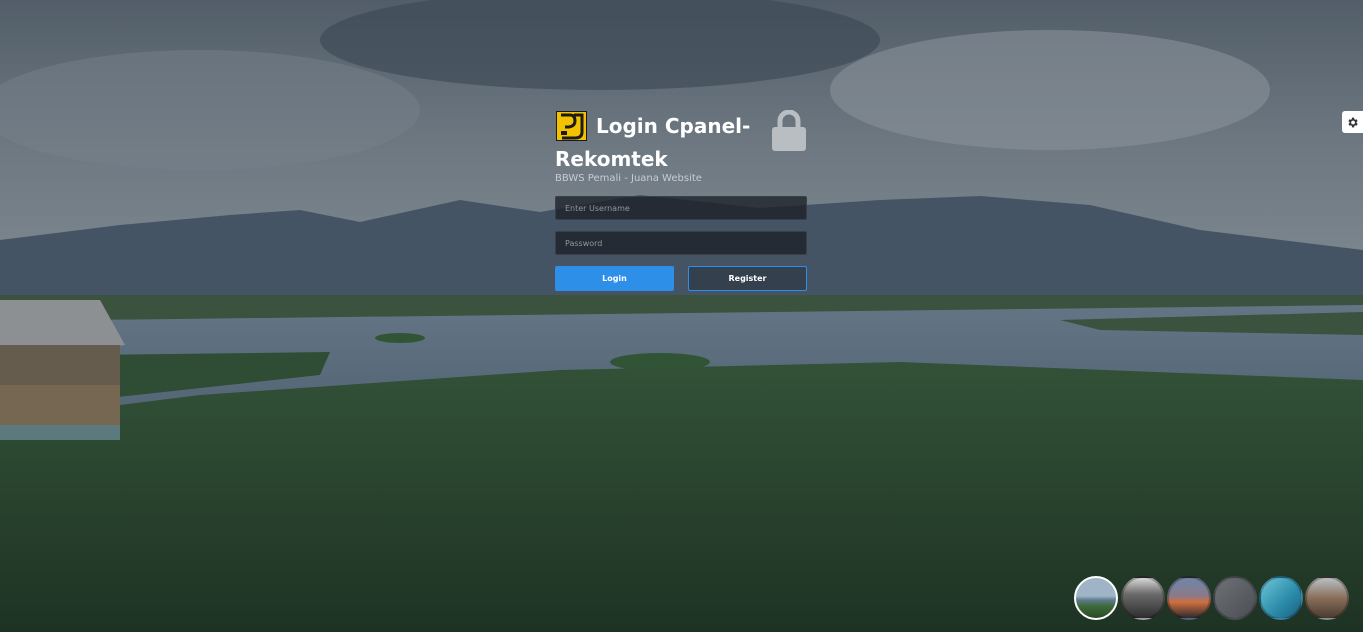 The height and width of the screenshot is (632, 1363). Describe the element at coordinates (653, 142) in the screenshot. I see `page-title: Login Cpanel-Rekomtek` at that location.